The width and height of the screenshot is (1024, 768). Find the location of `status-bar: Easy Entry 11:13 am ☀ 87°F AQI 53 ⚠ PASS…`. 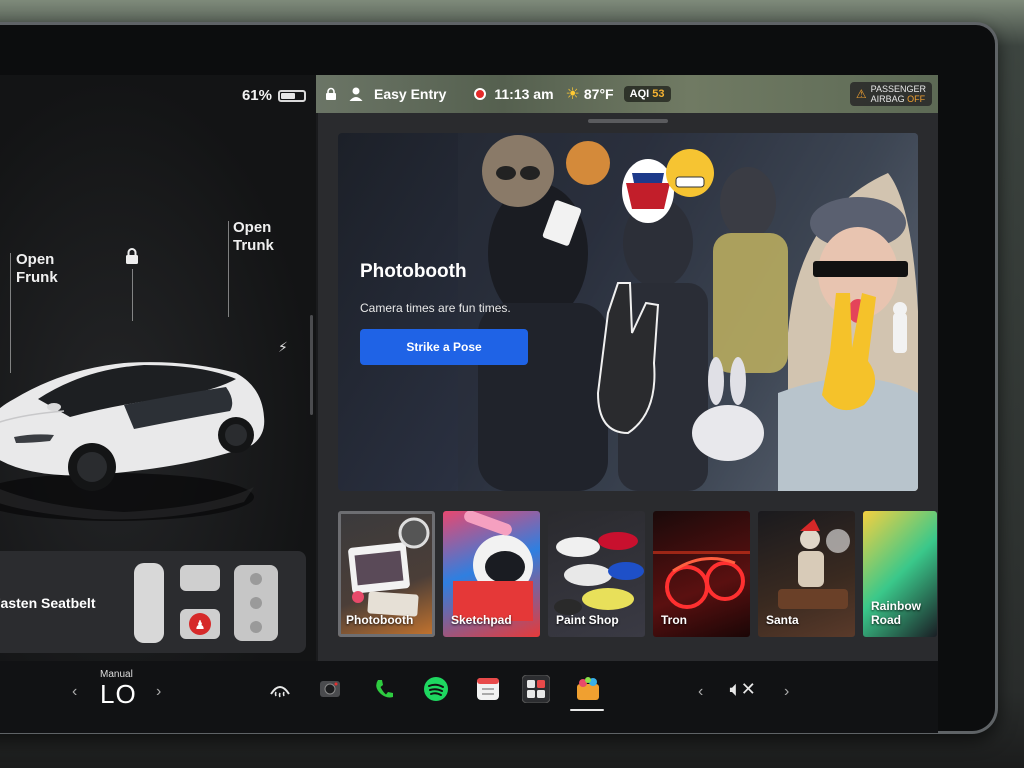

status-bar: Easy Entry 11:13 am ☀ 87°F AQI 53 ⚠ PASS… is located at coordinates (627, 94).